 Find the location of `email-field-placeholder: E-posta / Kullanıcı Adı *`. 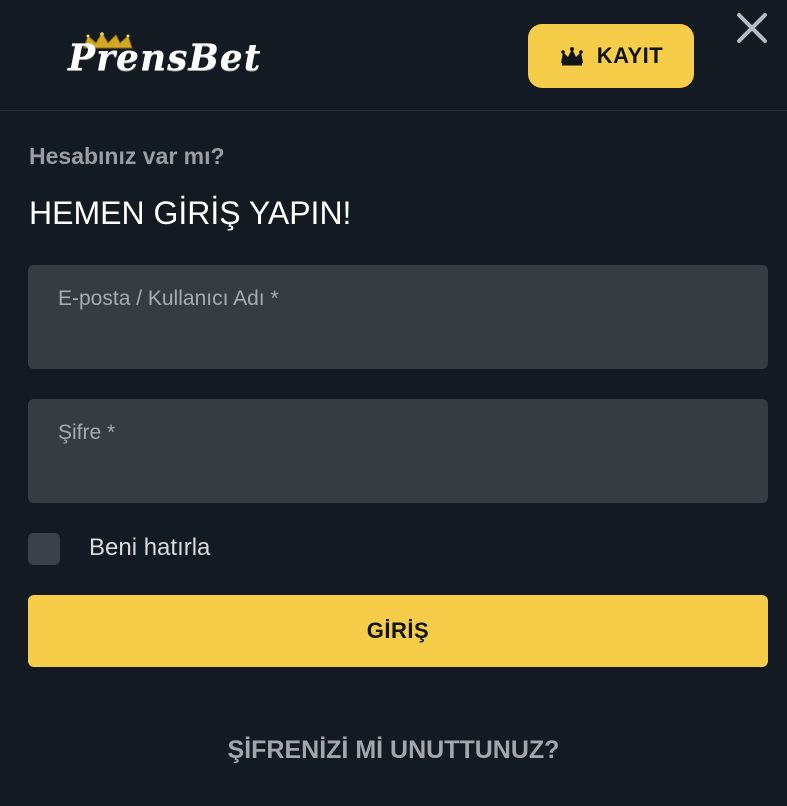

email-field-placeholder: E-posta / Kullanıcı Adı * is located at coordinates (168, 298).